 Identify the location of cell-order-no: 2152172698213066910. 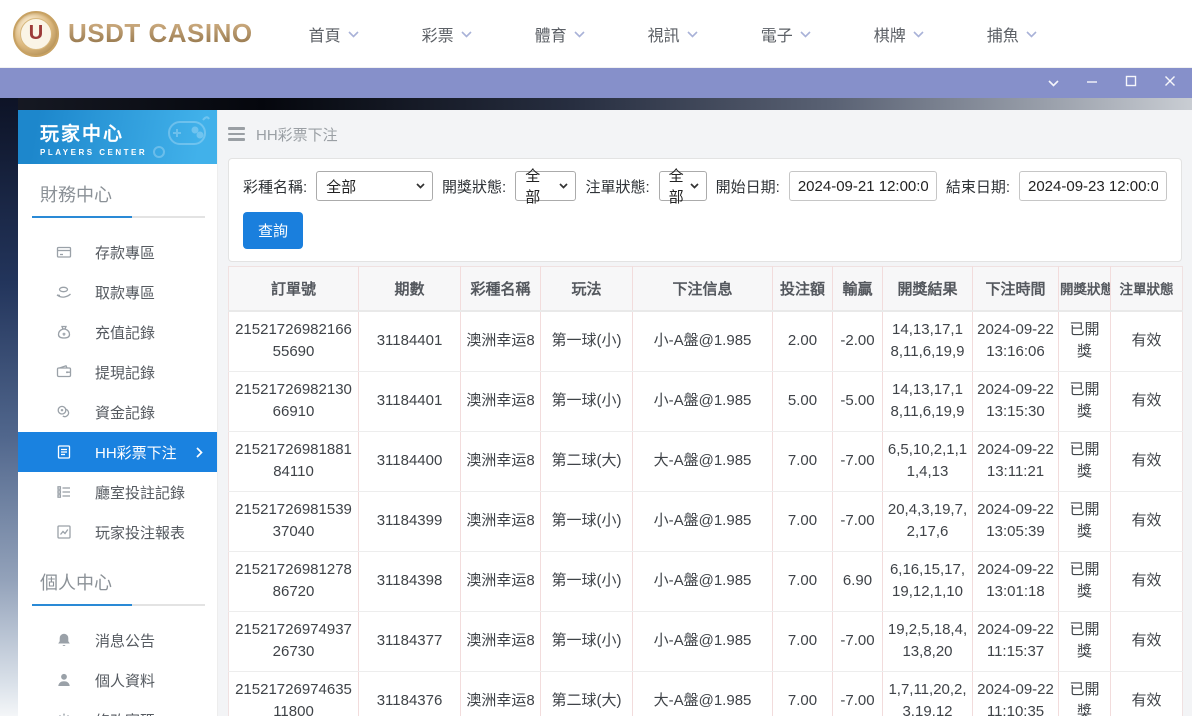
(293, 401).